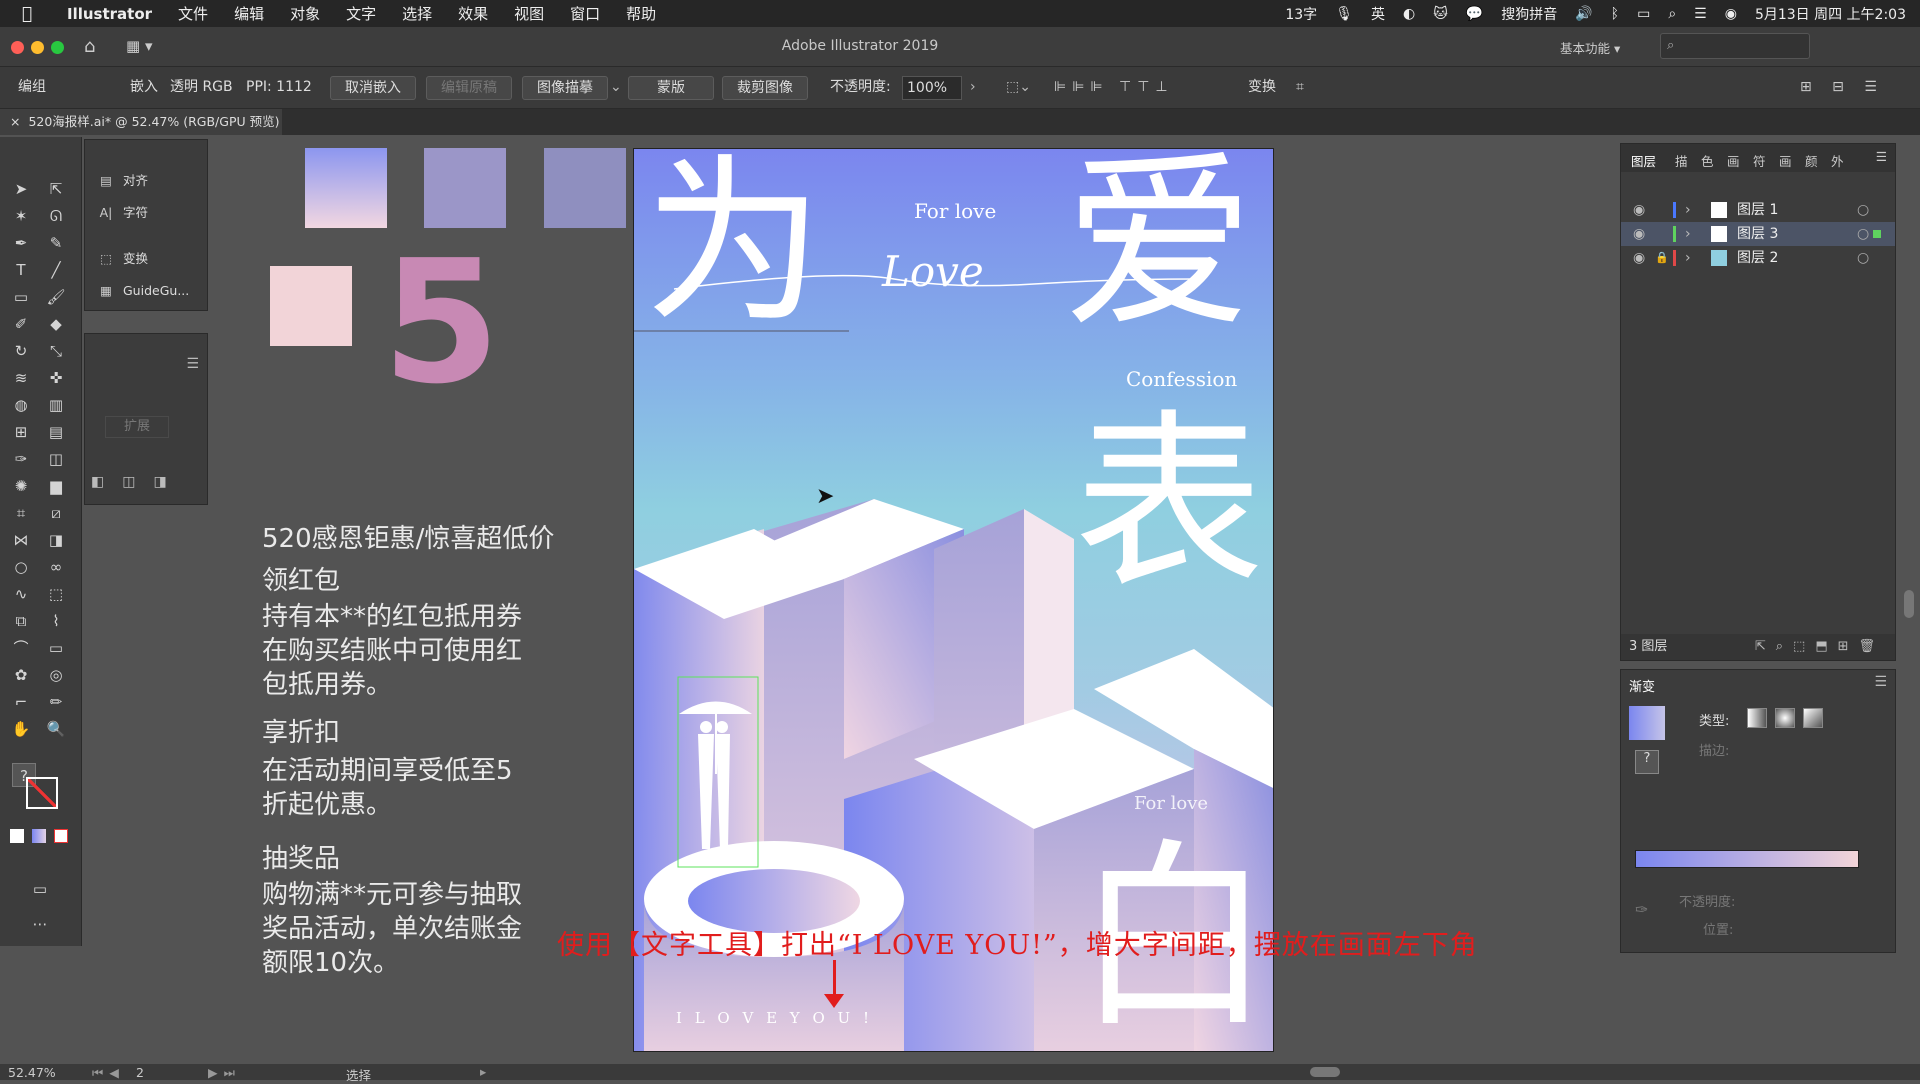  What do you see at coordinates (17, 836) in the screenshot?
I see `color-mode-button` at bounding box center [17, 836].